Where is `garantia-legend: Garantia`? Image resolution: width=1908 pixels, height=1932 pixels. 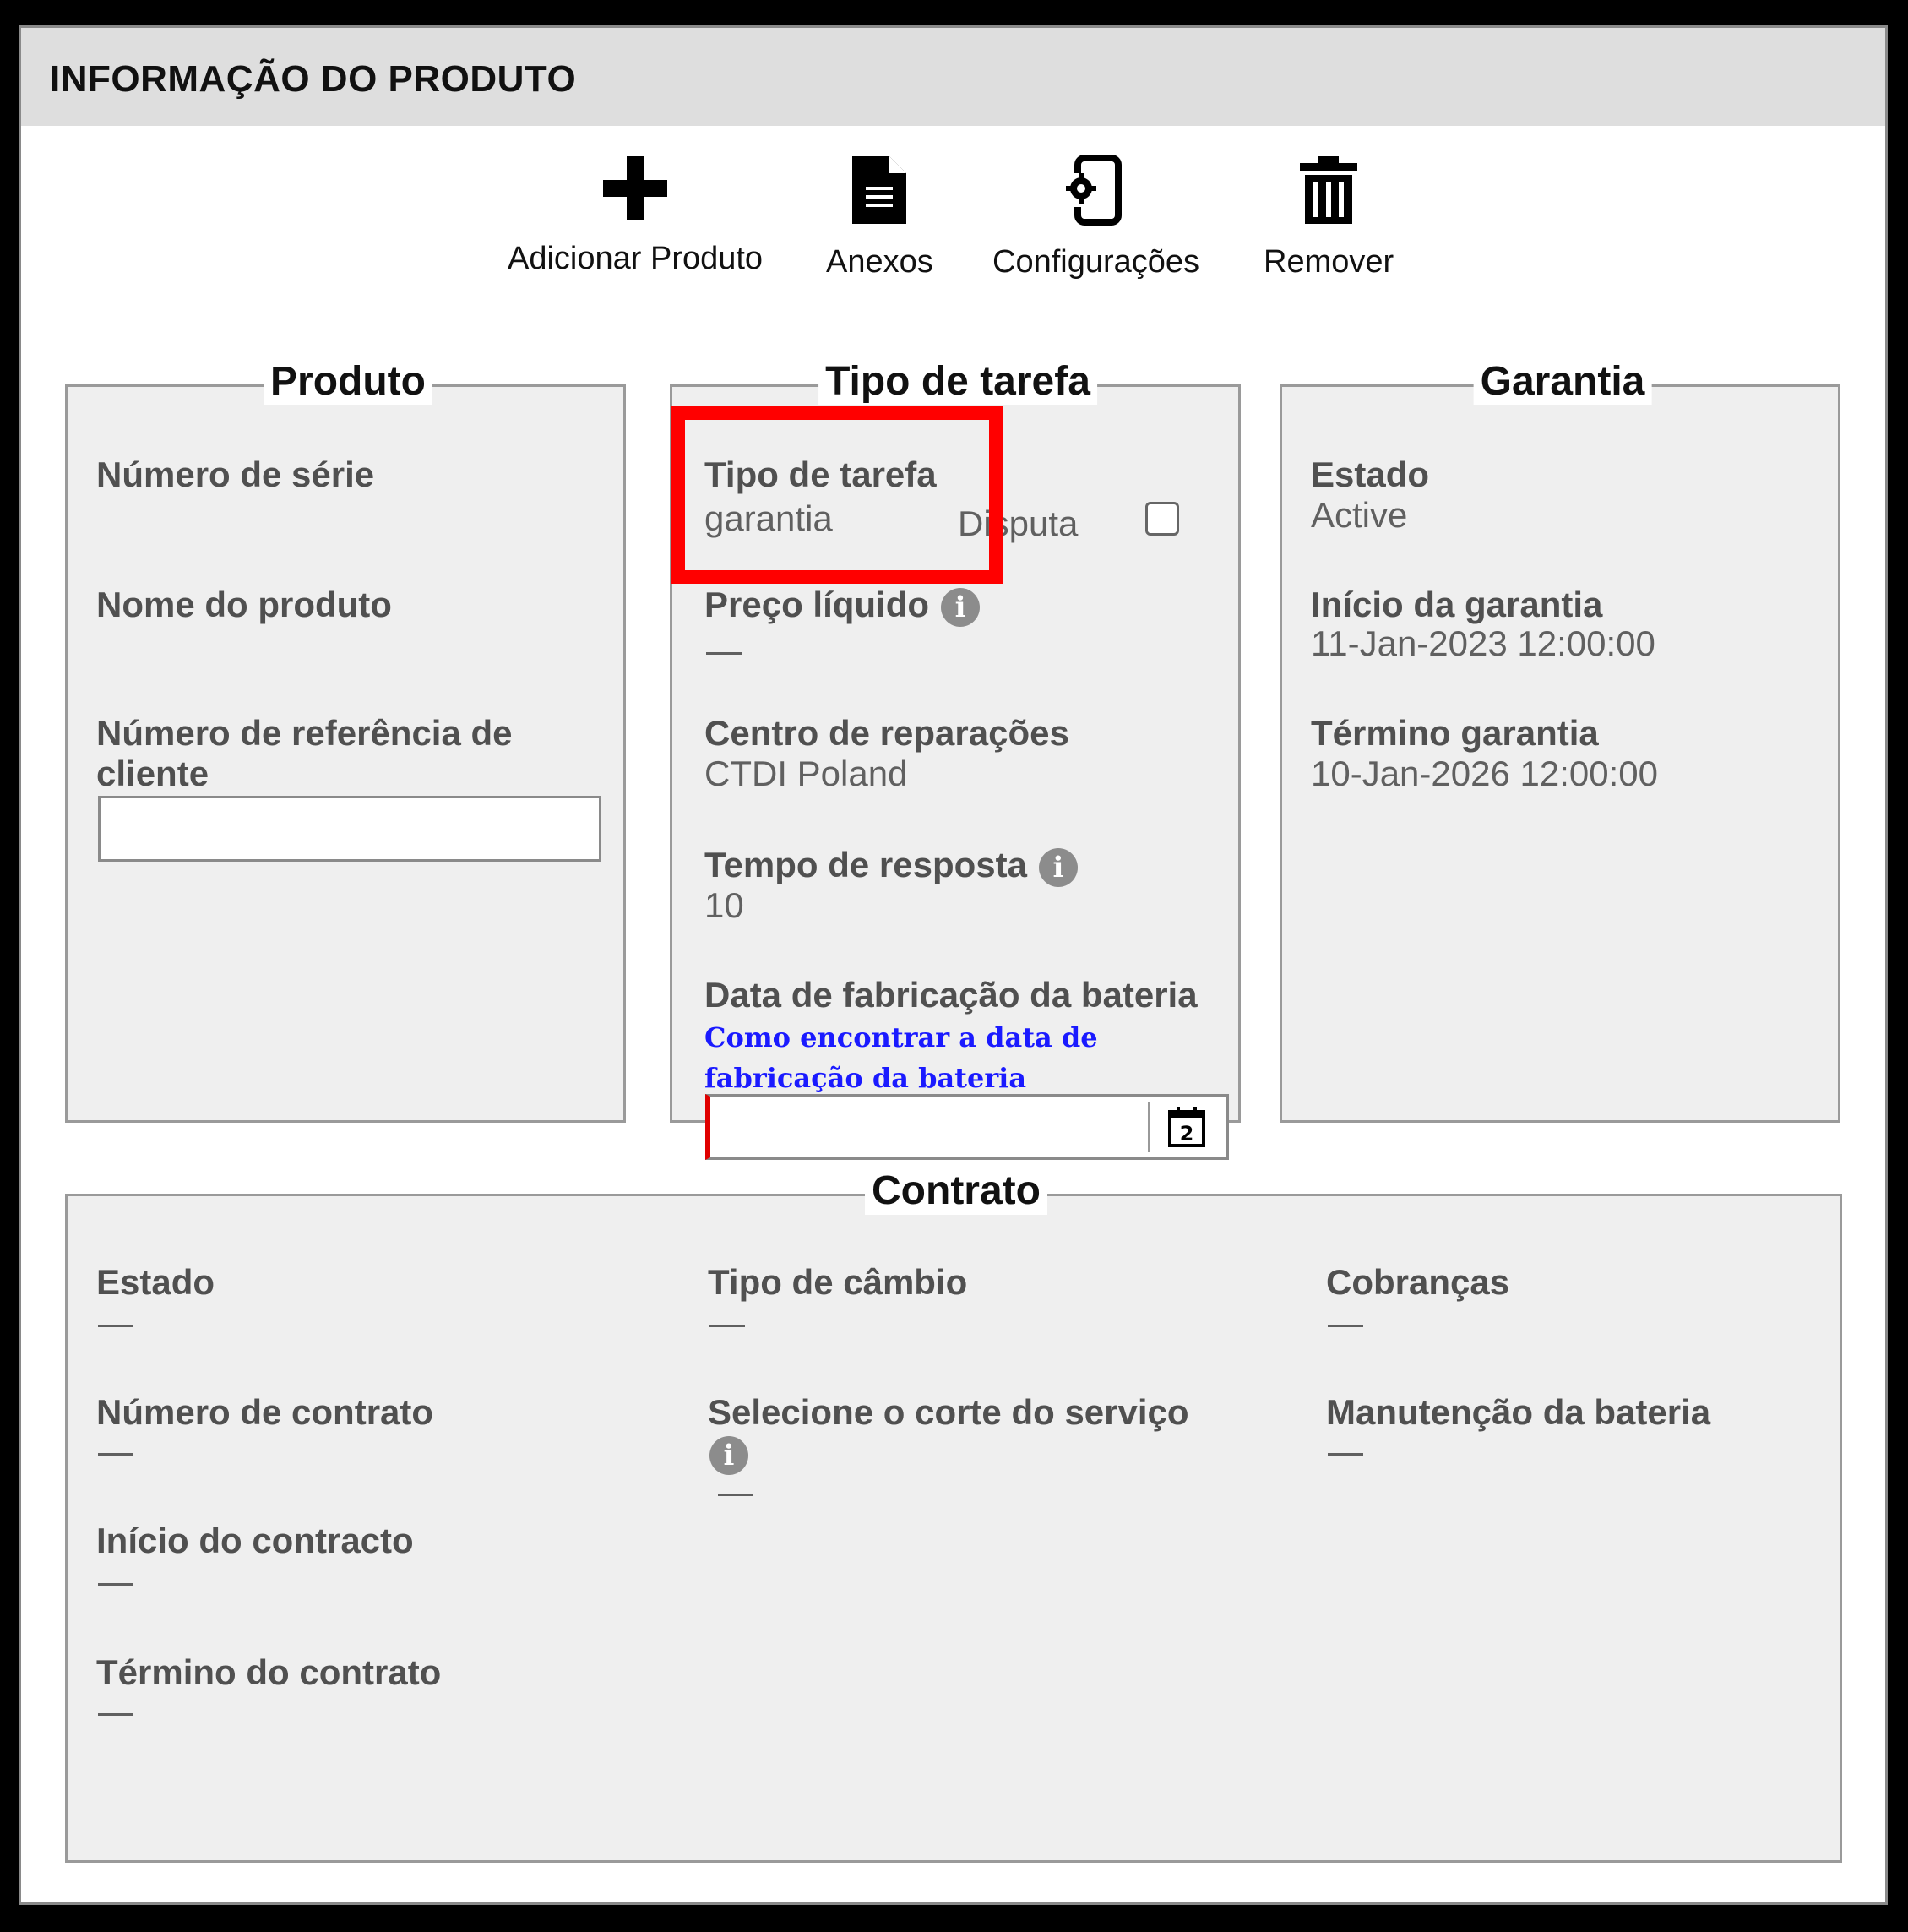 garantia-legend: Garantia is located at coordinates (1562, 381).